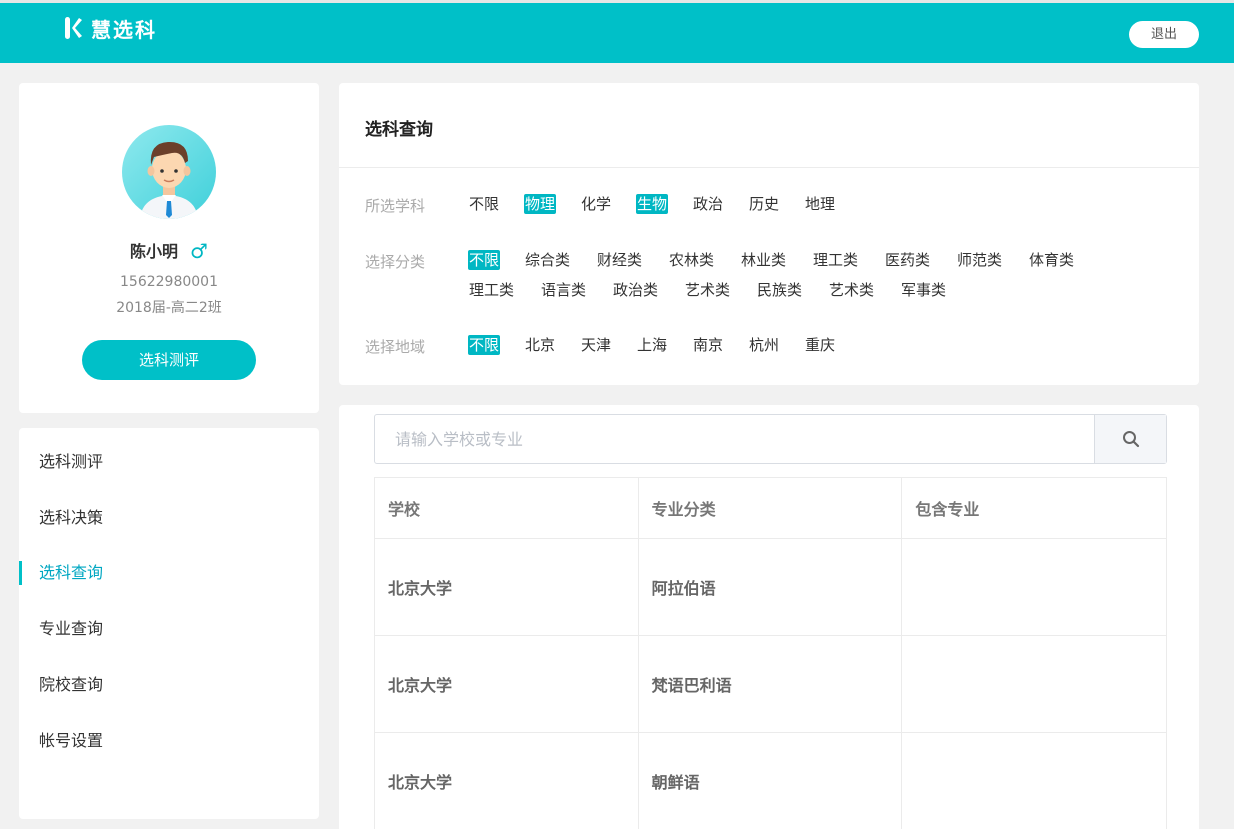  Describe the element at coordinates (1051, 260) in the screenshot. I see `category-chip: 体育类` at that location.